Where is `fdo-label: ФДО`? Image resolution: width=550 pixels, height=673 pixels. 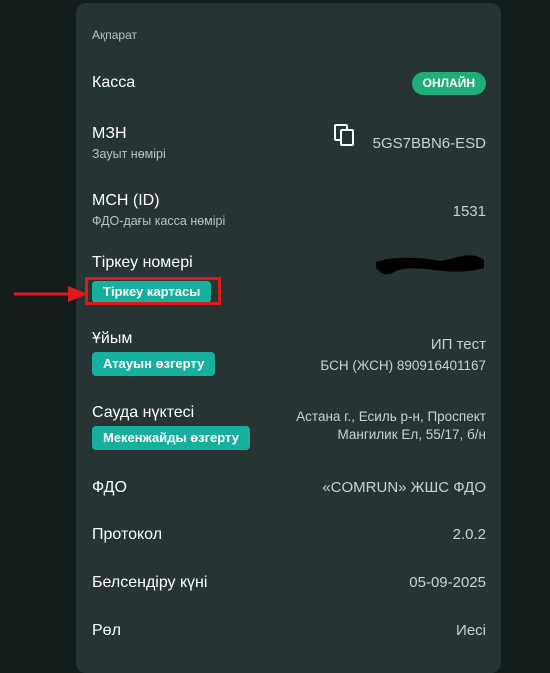
fdo-label: ФДО is located at coordinates (109, 487).